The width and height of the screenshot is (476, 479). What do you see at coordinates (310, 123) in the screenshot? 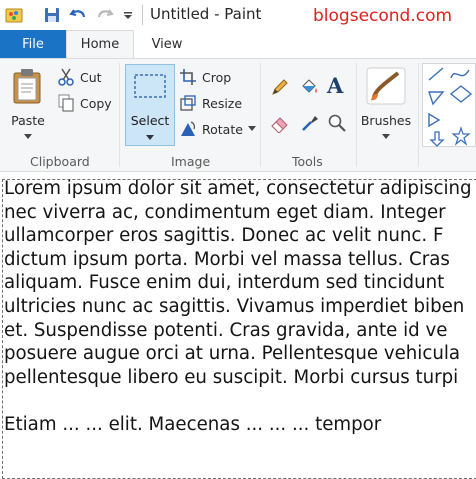
I see `color-picker-icon` at bounding box center [310, 123].